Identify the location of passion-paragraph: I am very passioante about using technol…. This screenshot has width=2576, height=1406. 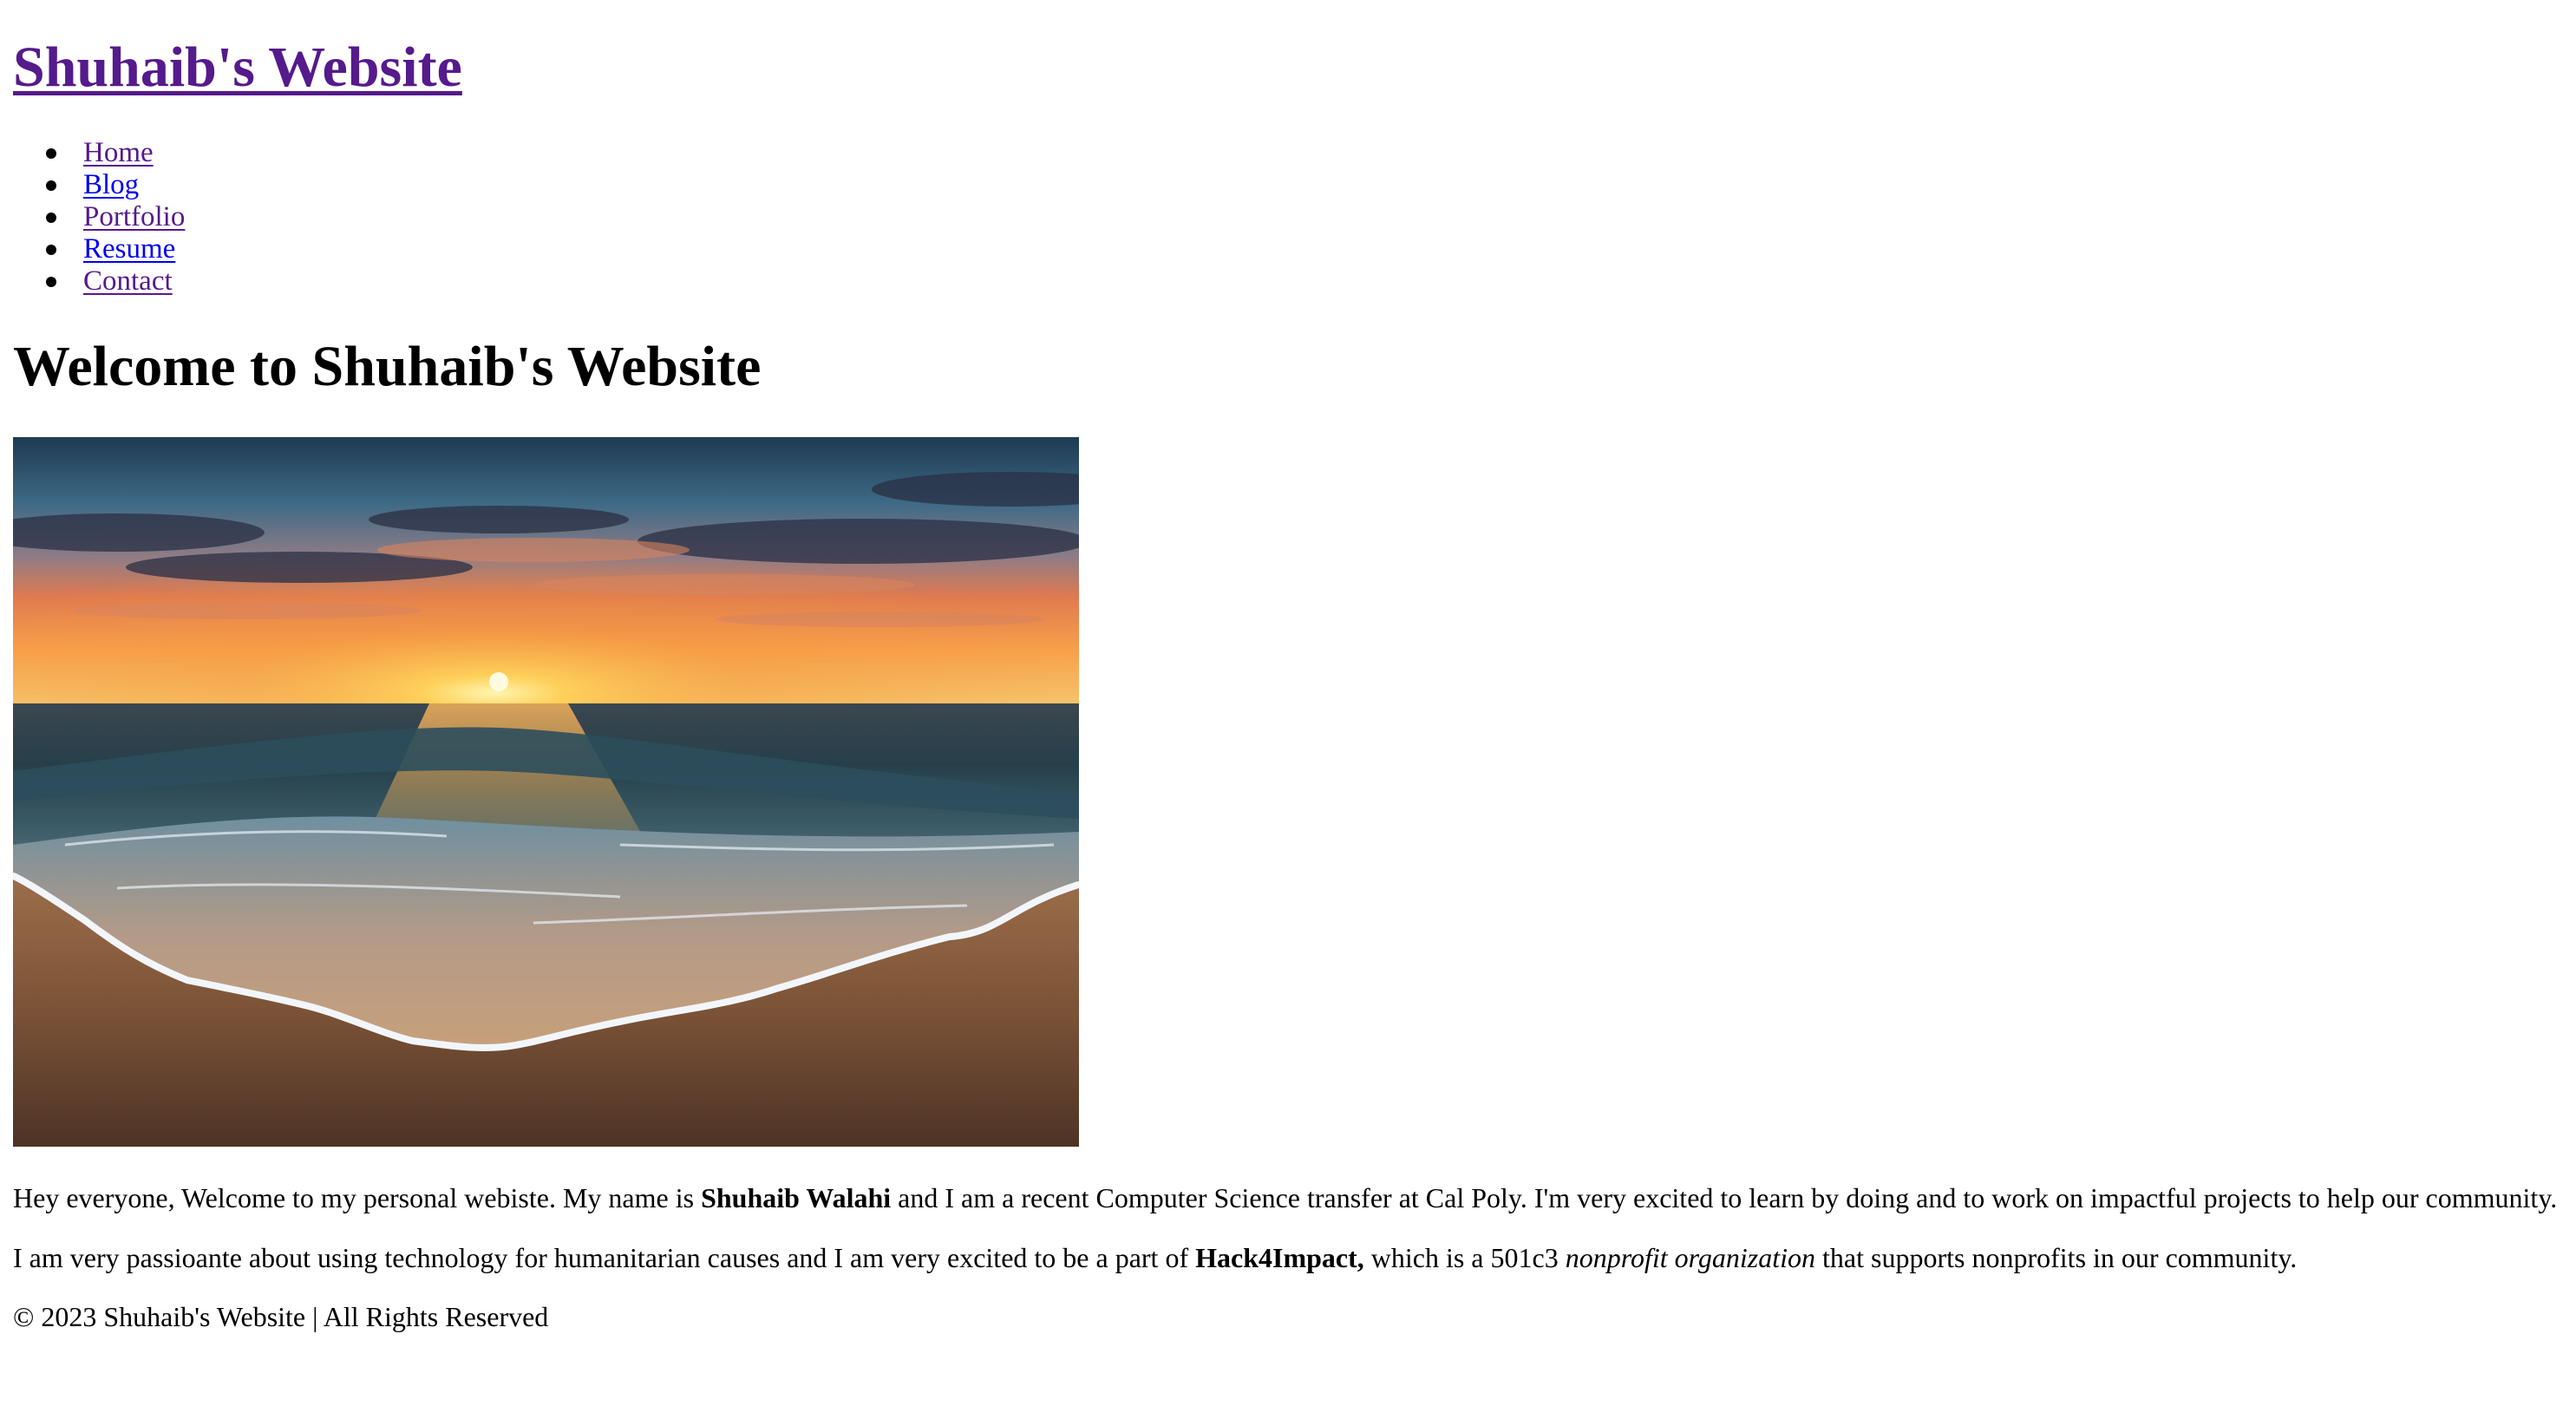
(1155, 1257).